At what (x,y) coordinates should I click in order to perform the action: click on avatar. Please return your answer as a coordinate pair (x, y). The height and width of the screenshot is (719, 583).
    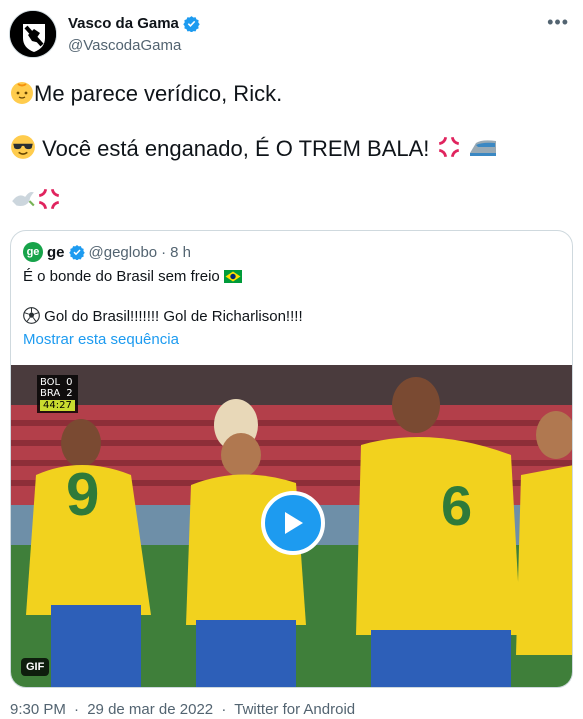
    Looking at the image, I should click on (33, 34).